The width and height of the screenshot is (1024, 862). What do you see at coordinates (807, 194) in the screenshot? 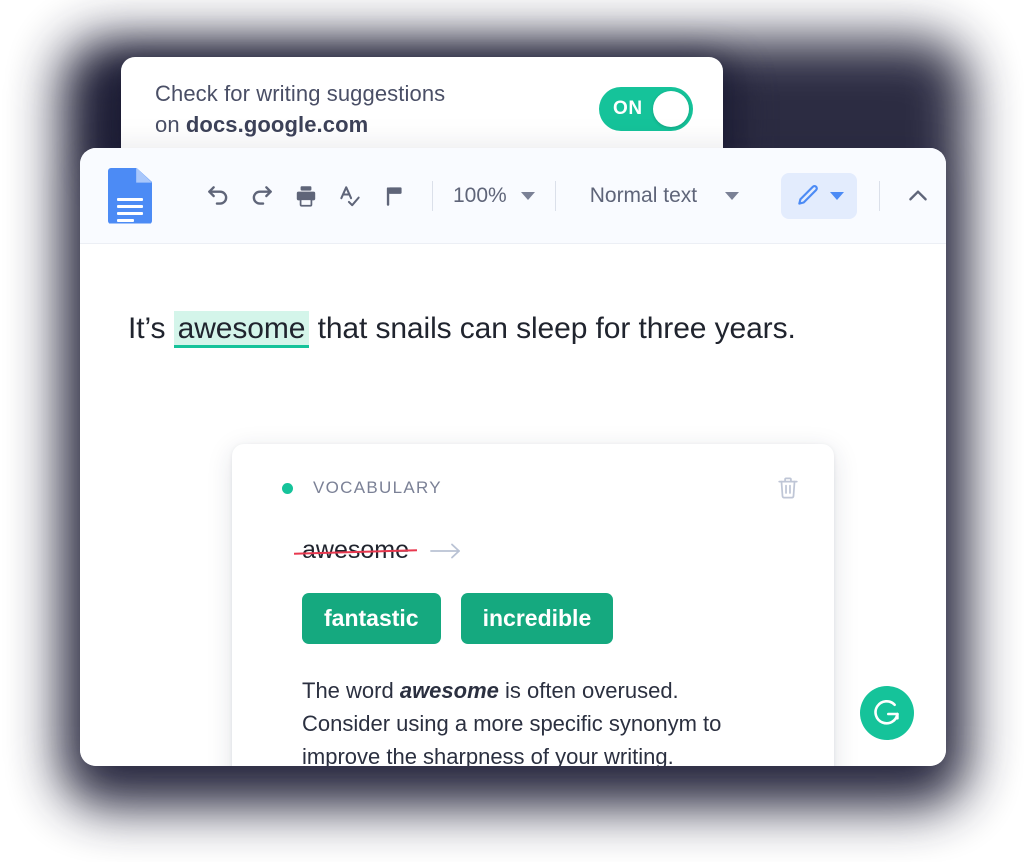
I see `pencil-icon` at bounding box center [807, 194].